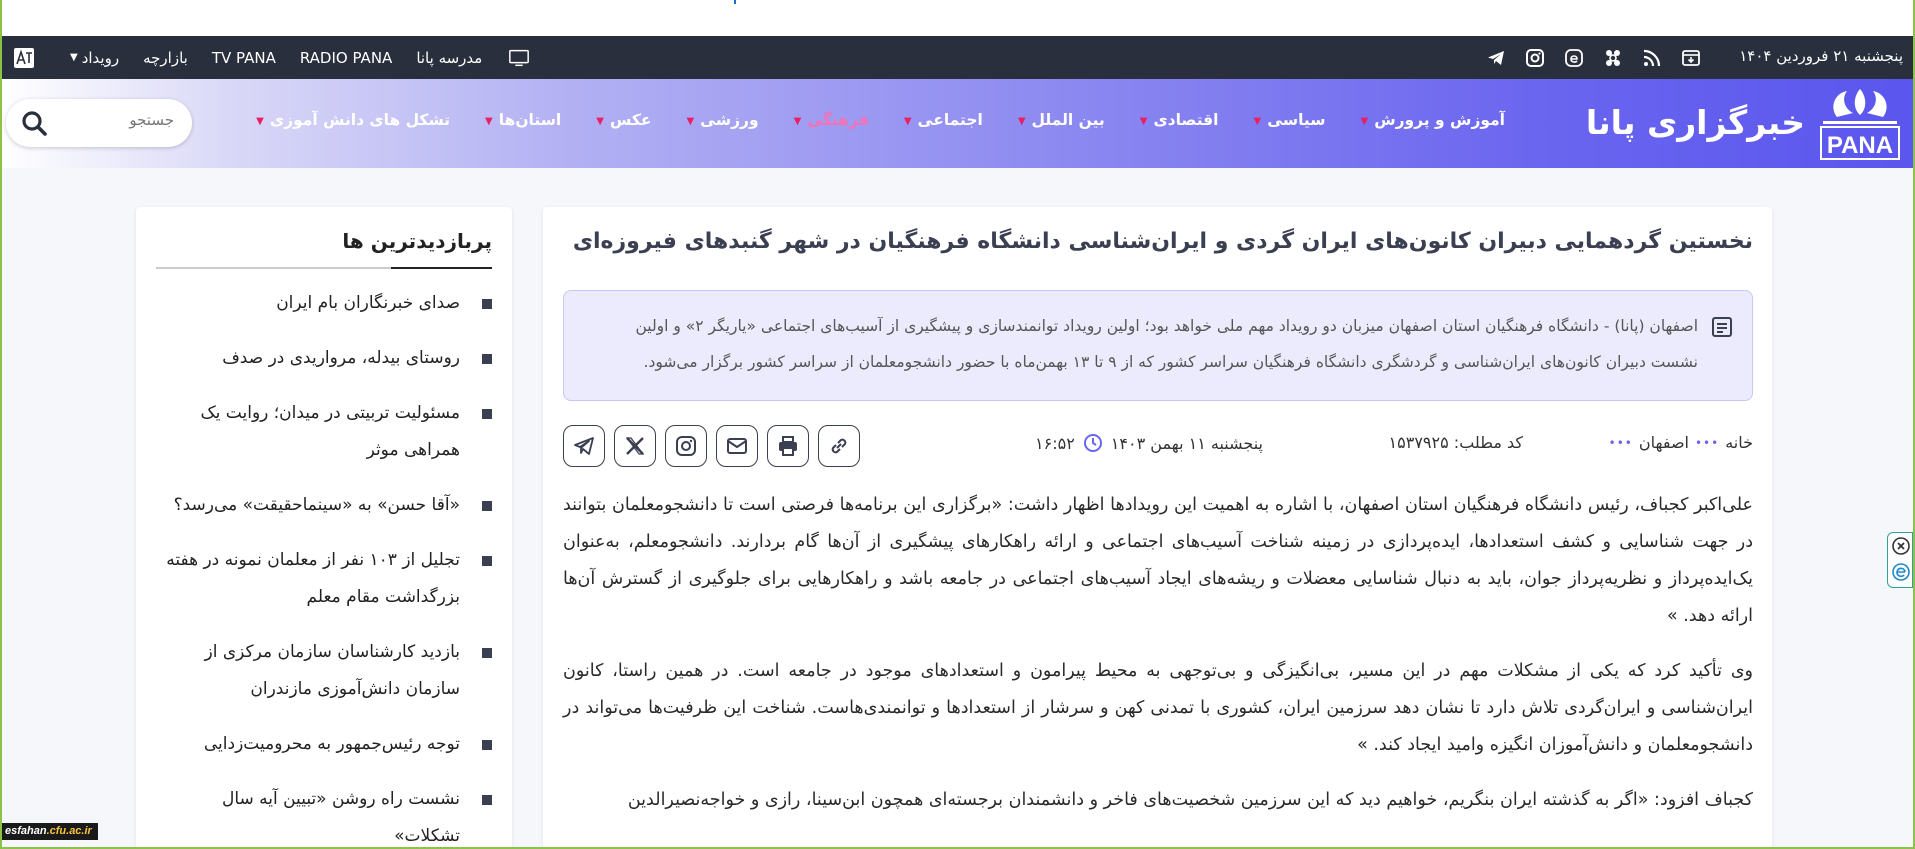 This screenshot has height=849, width=1915. Describe the element at coordinates (1573, 57) in the screenshot. I see `eitaa-icon` at that location.